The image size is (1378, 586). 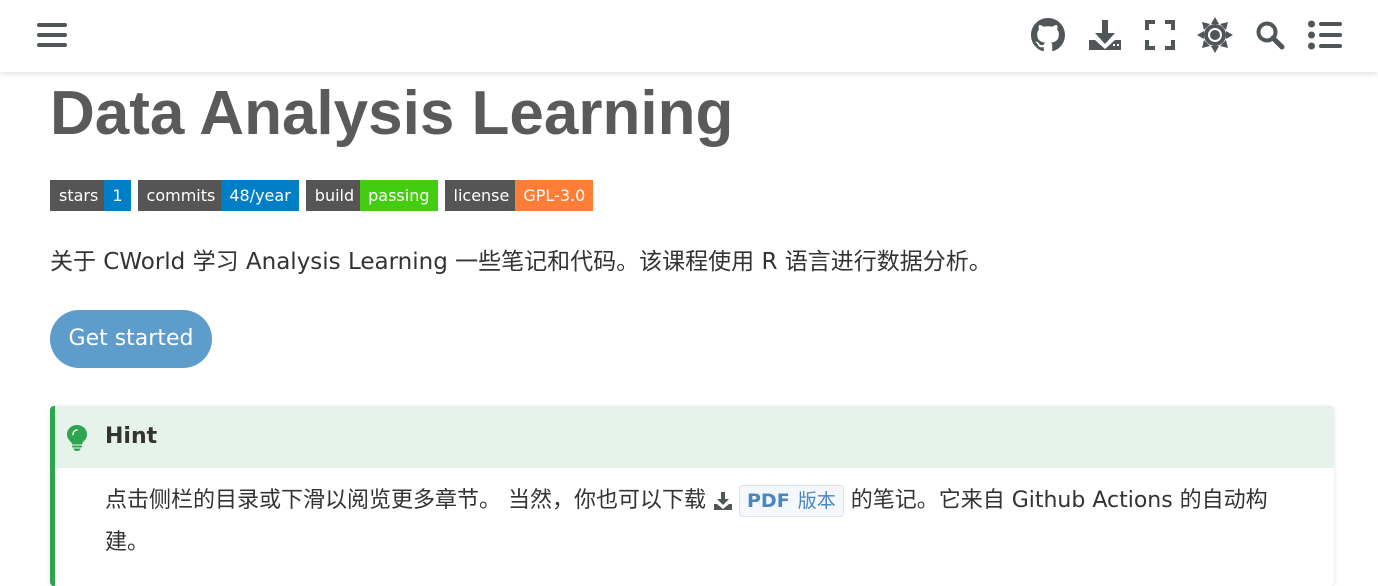 What do you see at coordinates (179, 195) in the screenshot?
I see `badge-key: commits` at bounding box center [179, 195].